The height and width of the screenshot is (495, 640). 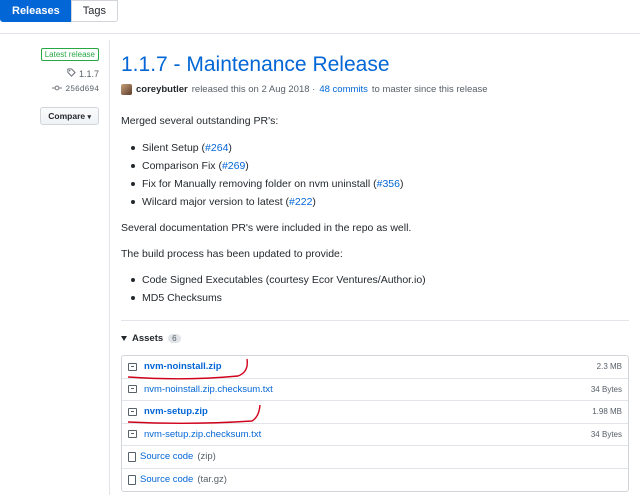 I want to click on release-sidebar: Latest release 1.1.7 256d694 Compare ▾, so click(x=49, y=86).